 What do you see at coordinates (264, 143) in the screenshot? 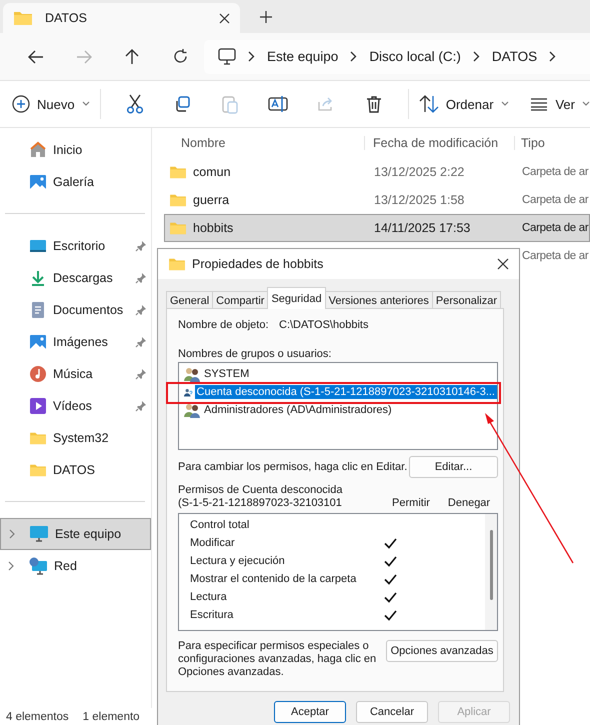
I see `column-header: Nombre` at bounding box center [264, 143].